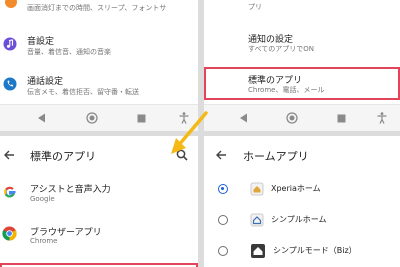 The width and height of the screenshot is (400, 267). What do you see at coordinates (41, 42) in the screenshot?
I see `sound-settings-title: 音設定` at bounding box center [41, 42].